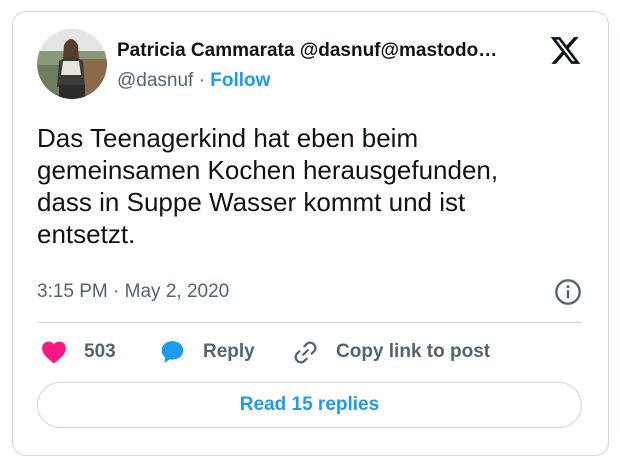  I want to click on heart-icon, so click(54, 352).